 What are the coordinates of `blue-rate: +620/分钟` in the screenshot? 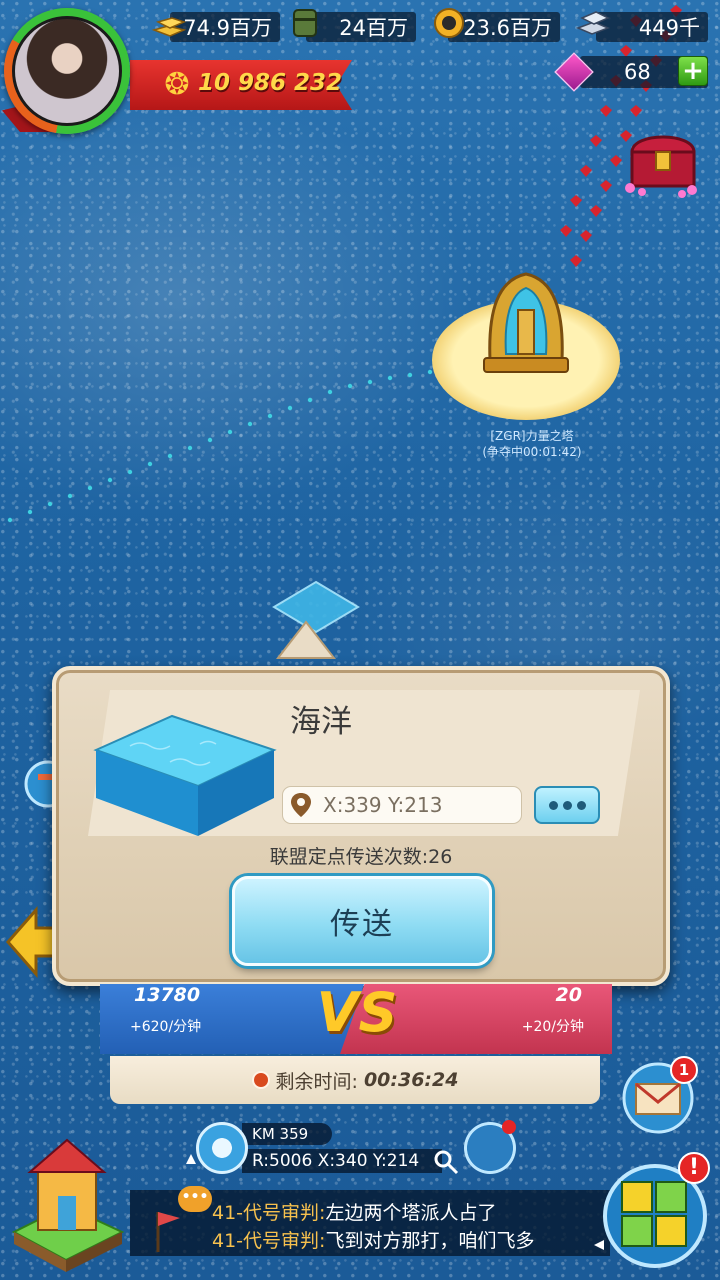 It's located at (166, 1027).